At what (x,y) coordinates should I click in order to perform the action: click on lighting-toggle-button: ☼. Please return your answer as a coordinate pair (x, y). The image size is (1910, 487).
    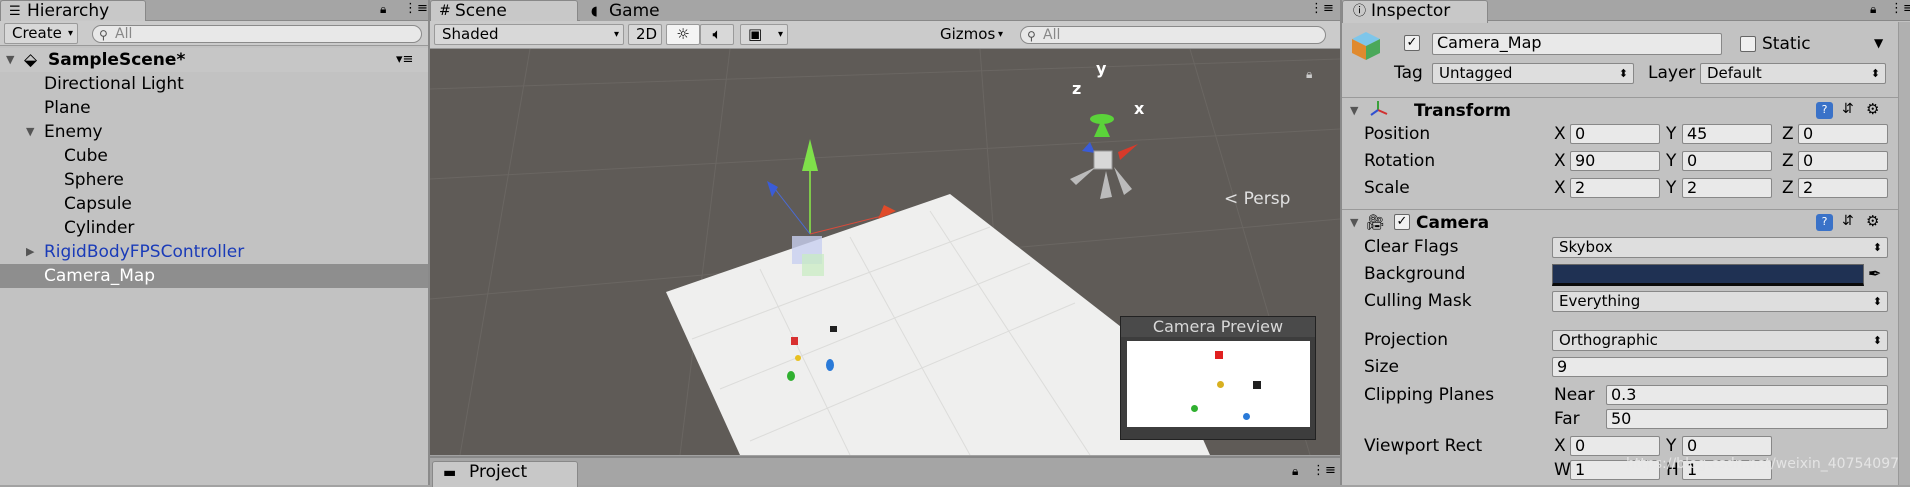
    Looking at the image, I should click on (683, 34).